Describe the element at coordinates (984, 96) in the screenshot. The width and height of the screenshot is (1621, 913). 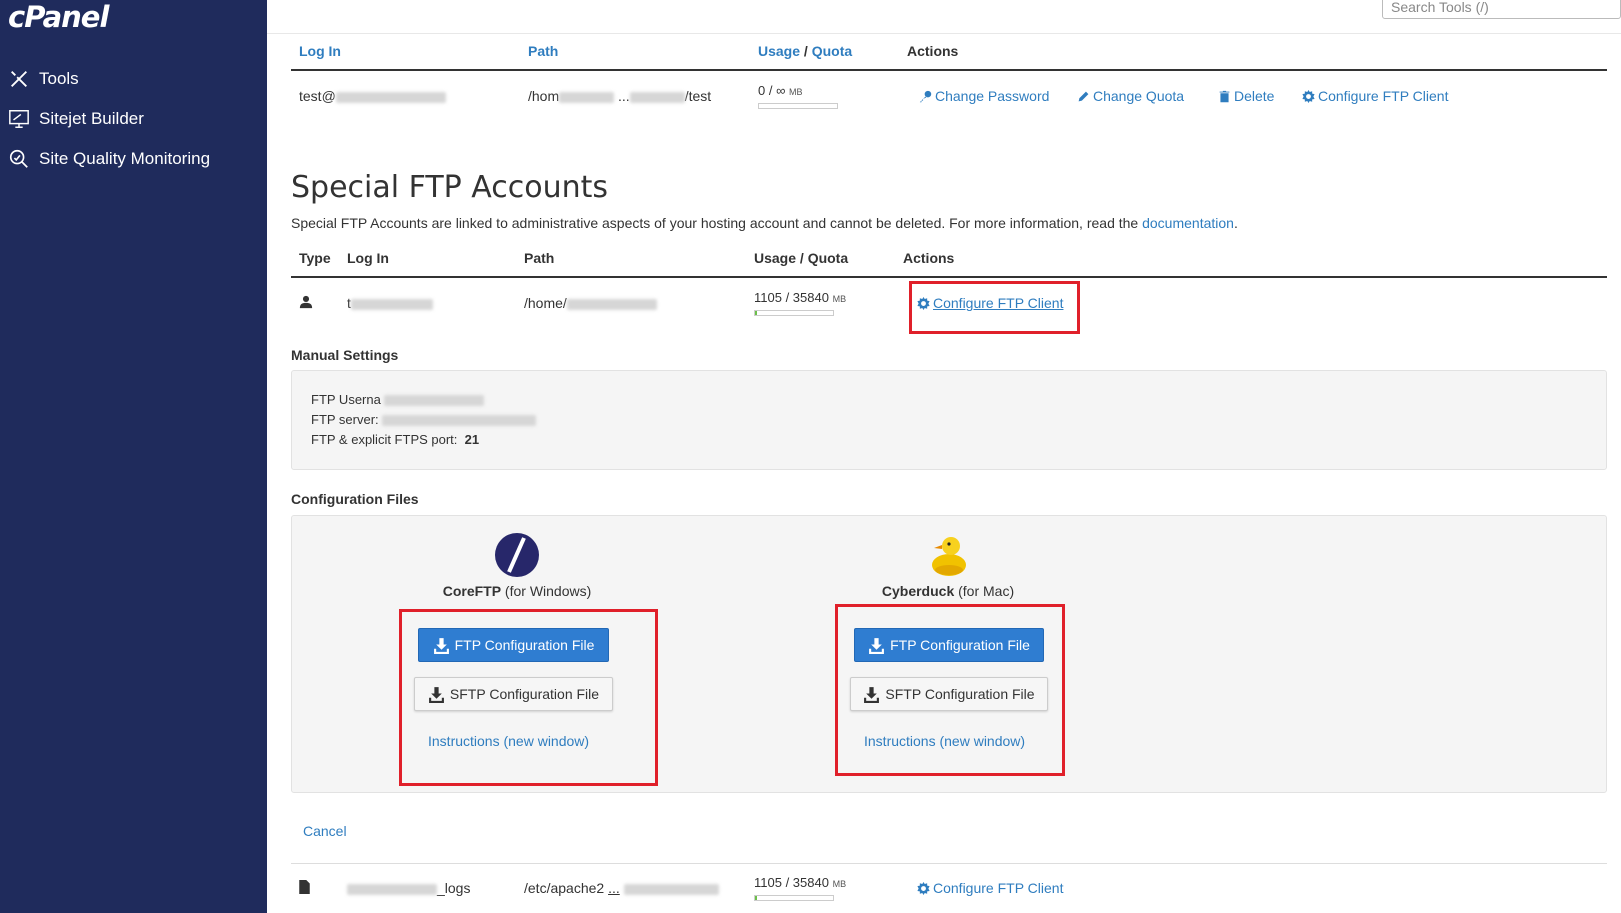
I see `change-password-link: Change Password` at that location.